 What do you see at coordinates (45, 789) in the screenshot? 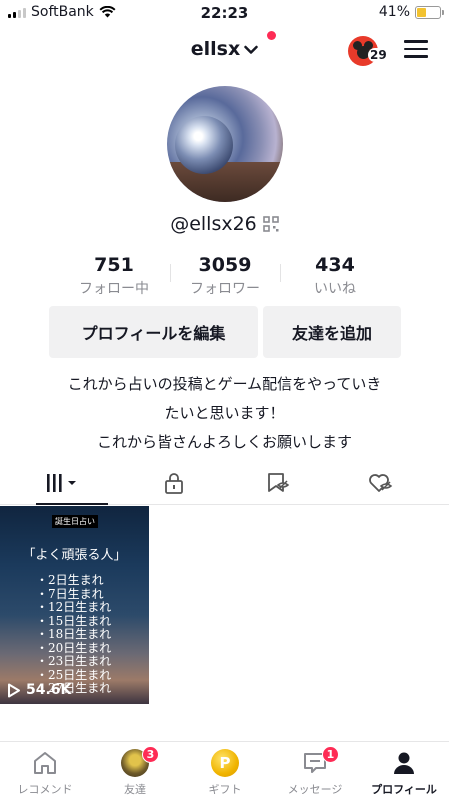
I see `nav-label: レコメンド` at bounding box center [45, 789].